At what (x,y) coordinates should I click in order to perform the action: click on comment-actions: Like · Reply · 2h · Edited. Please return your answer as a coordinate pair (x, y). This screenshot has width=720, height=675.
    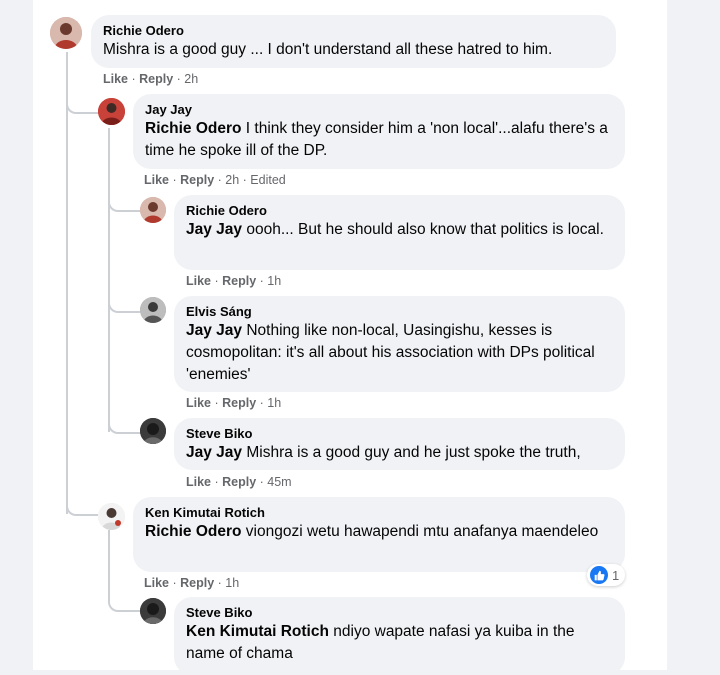
    Looking at the image, I should click on (215, 180).